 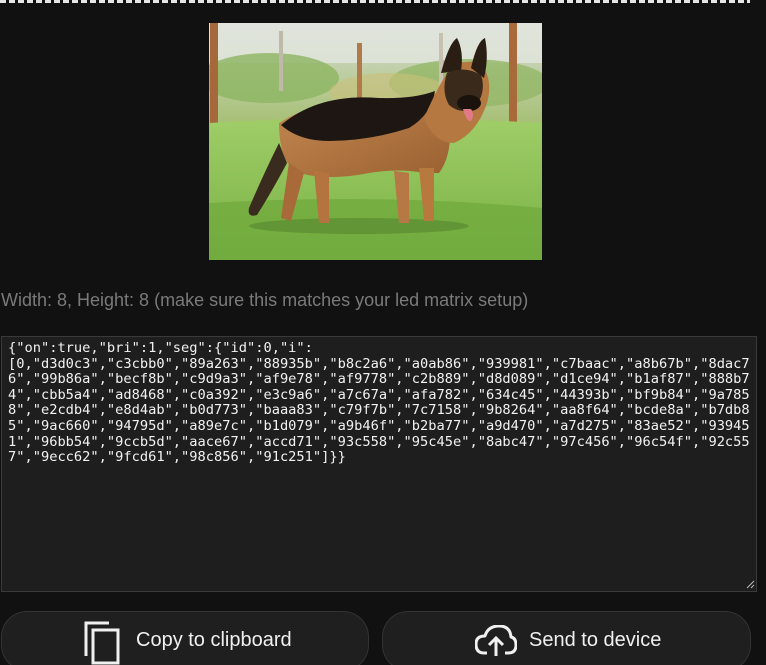 I want to click on resize-grip-icon, so click(x=750, y=584).